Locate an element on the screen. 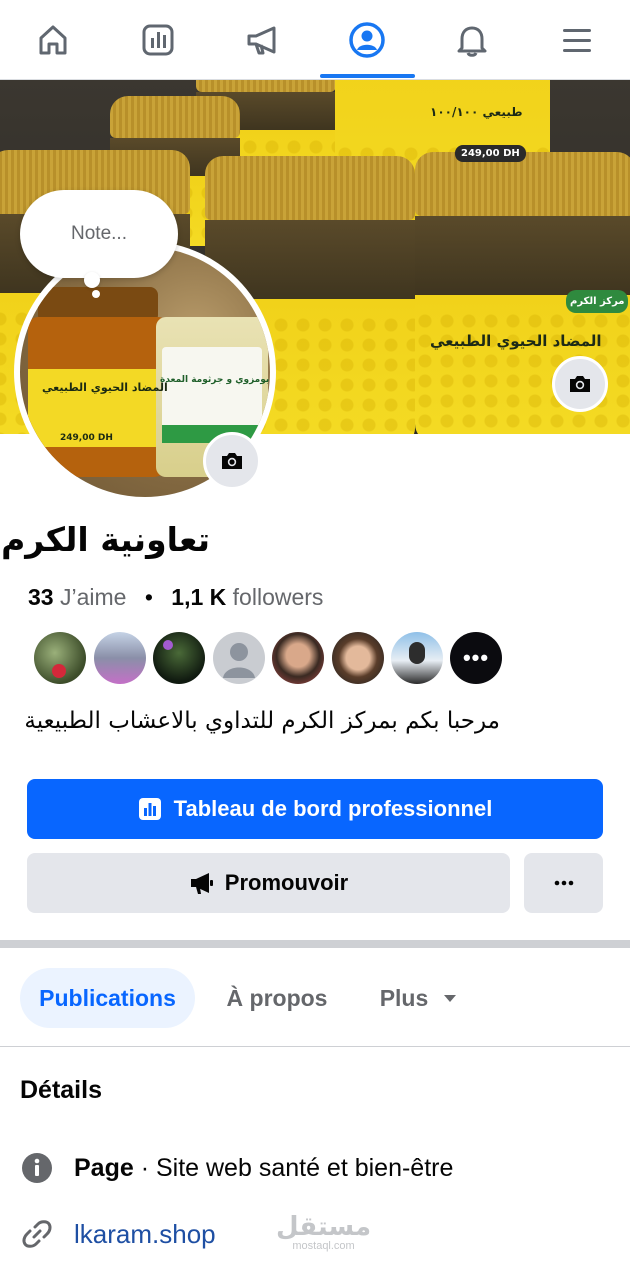 This screenshot has height=1280, width=630. detail-category-row: Page · Site web santé et bien-être is located at coordinates (236, 1168).